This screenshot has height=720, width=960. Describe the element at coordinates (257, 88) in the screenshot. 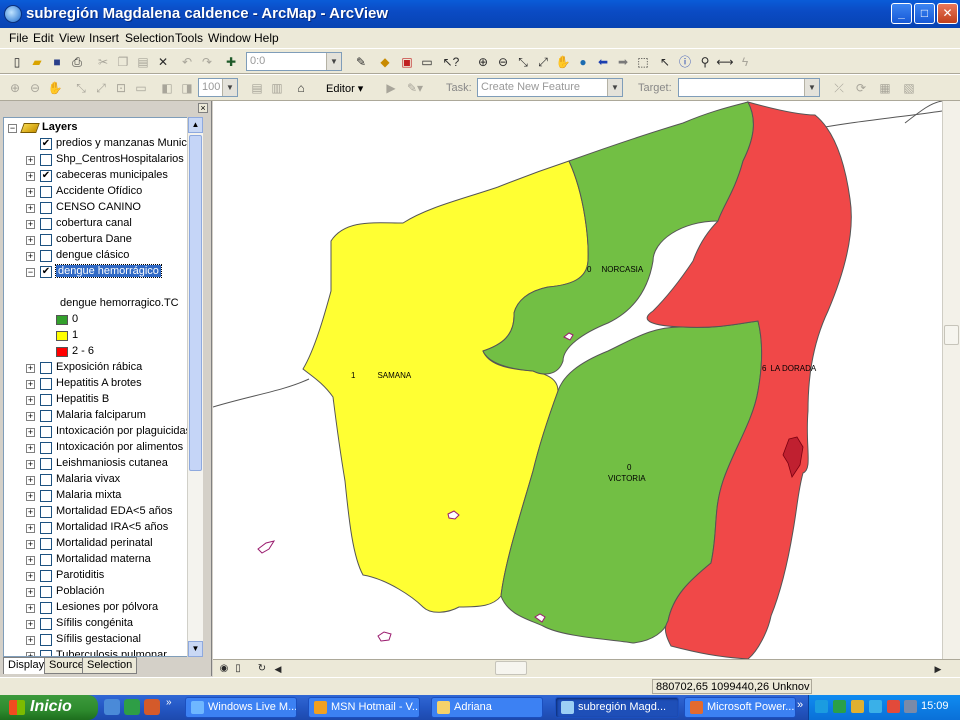

I see `toggle-draft-icon: ▤` at that location.